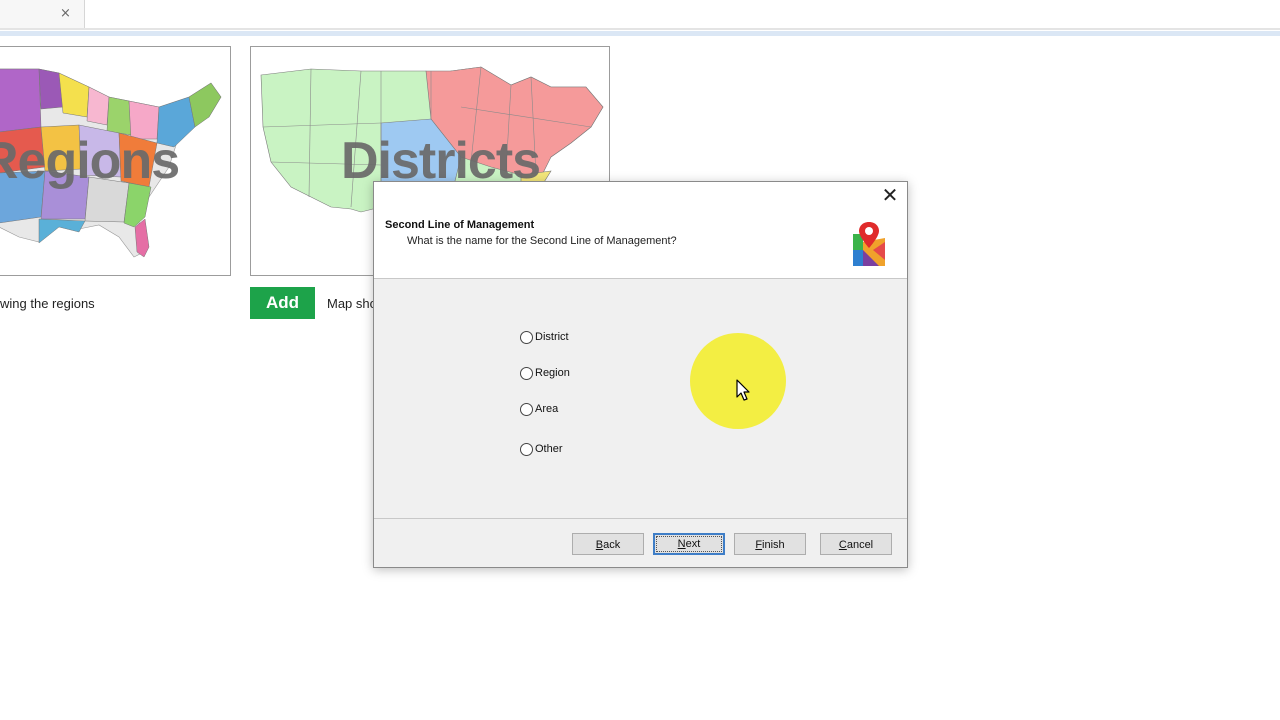 Image resolution: width=1280 pixels, height=720 pixels. I want to click on tab-divider, so click(640, 29).